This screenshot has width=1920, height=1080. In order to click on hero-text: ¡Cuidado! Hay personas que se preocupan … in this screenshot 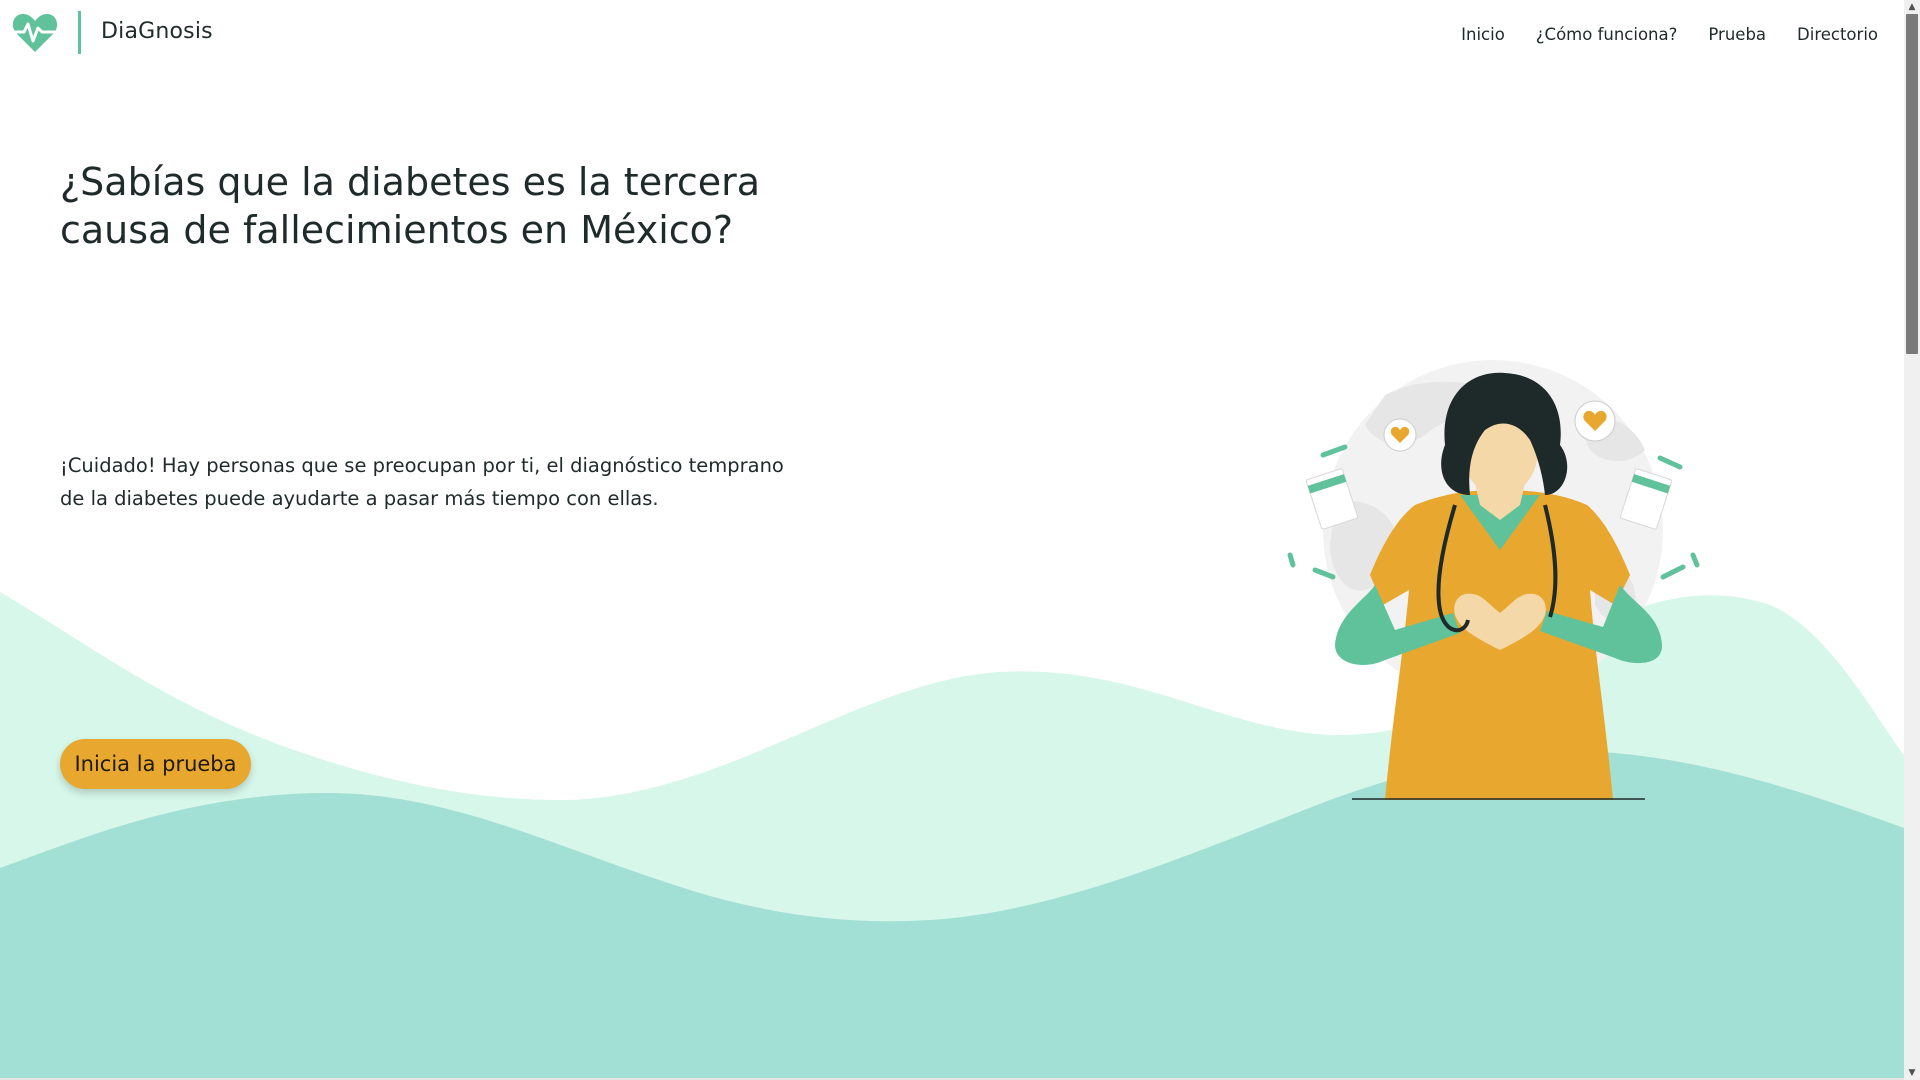, I will do `click(422, 482)`.